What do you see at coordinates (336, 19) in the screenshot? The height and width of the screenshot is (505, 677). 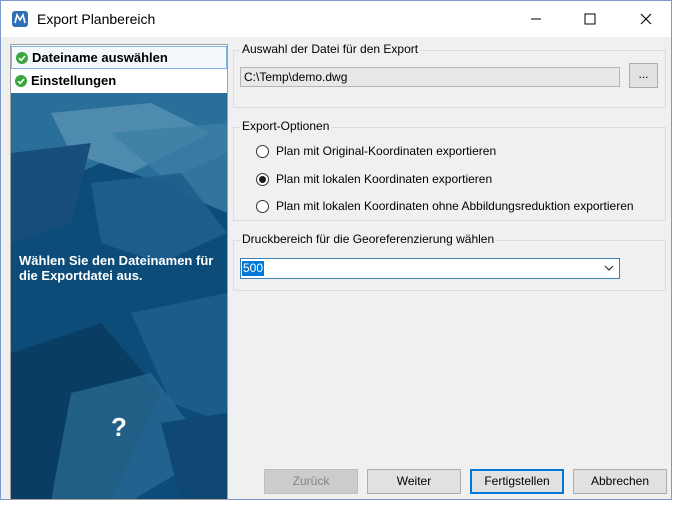 I see `title-bar: Export Planbereich` at bounding box center [336, 19].